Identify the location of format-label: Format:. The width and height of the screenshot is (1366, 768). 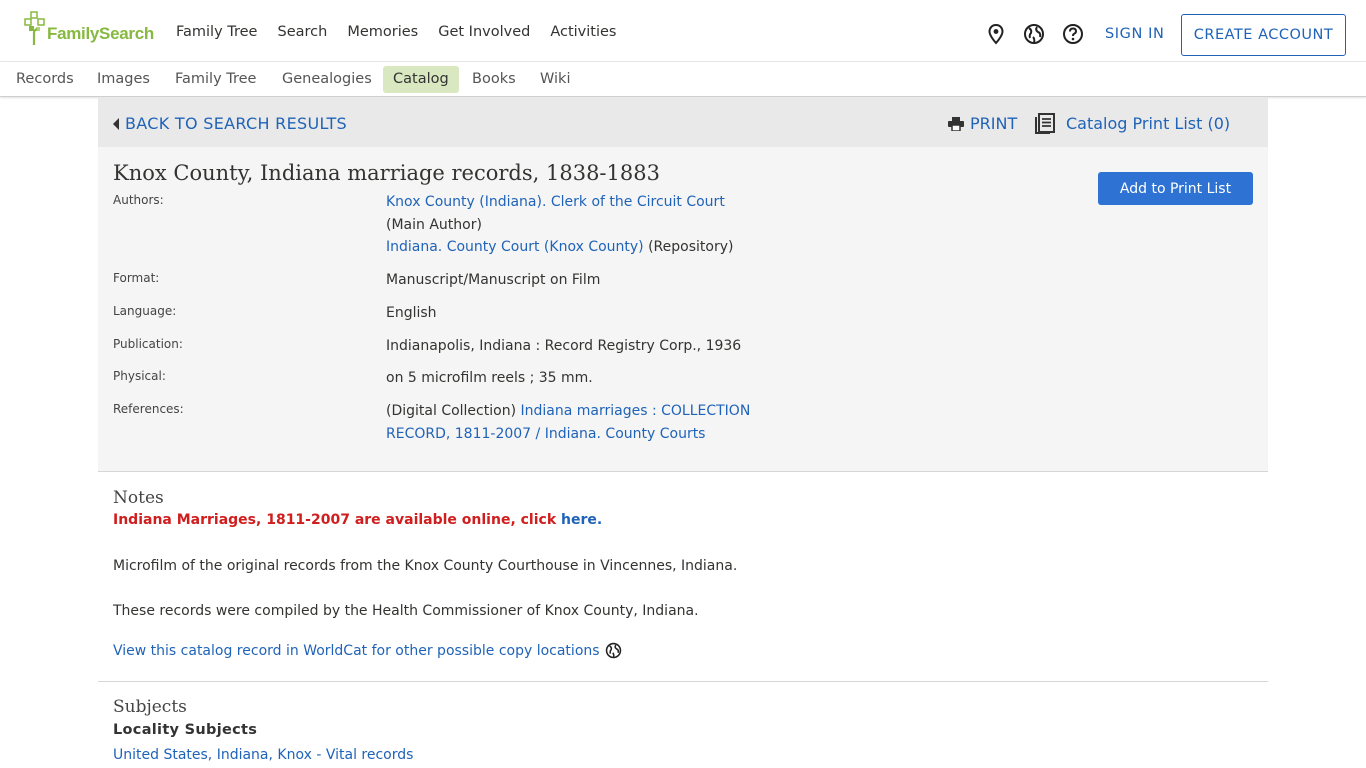
(136, 278).